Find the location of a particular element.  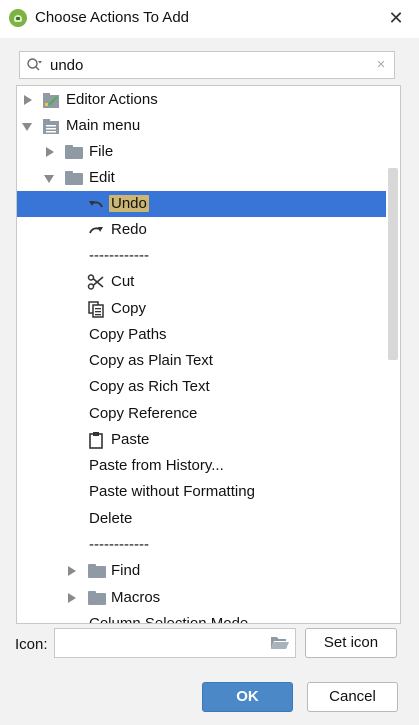

tree-item-label: Paste is located at coordinates (130, 439).